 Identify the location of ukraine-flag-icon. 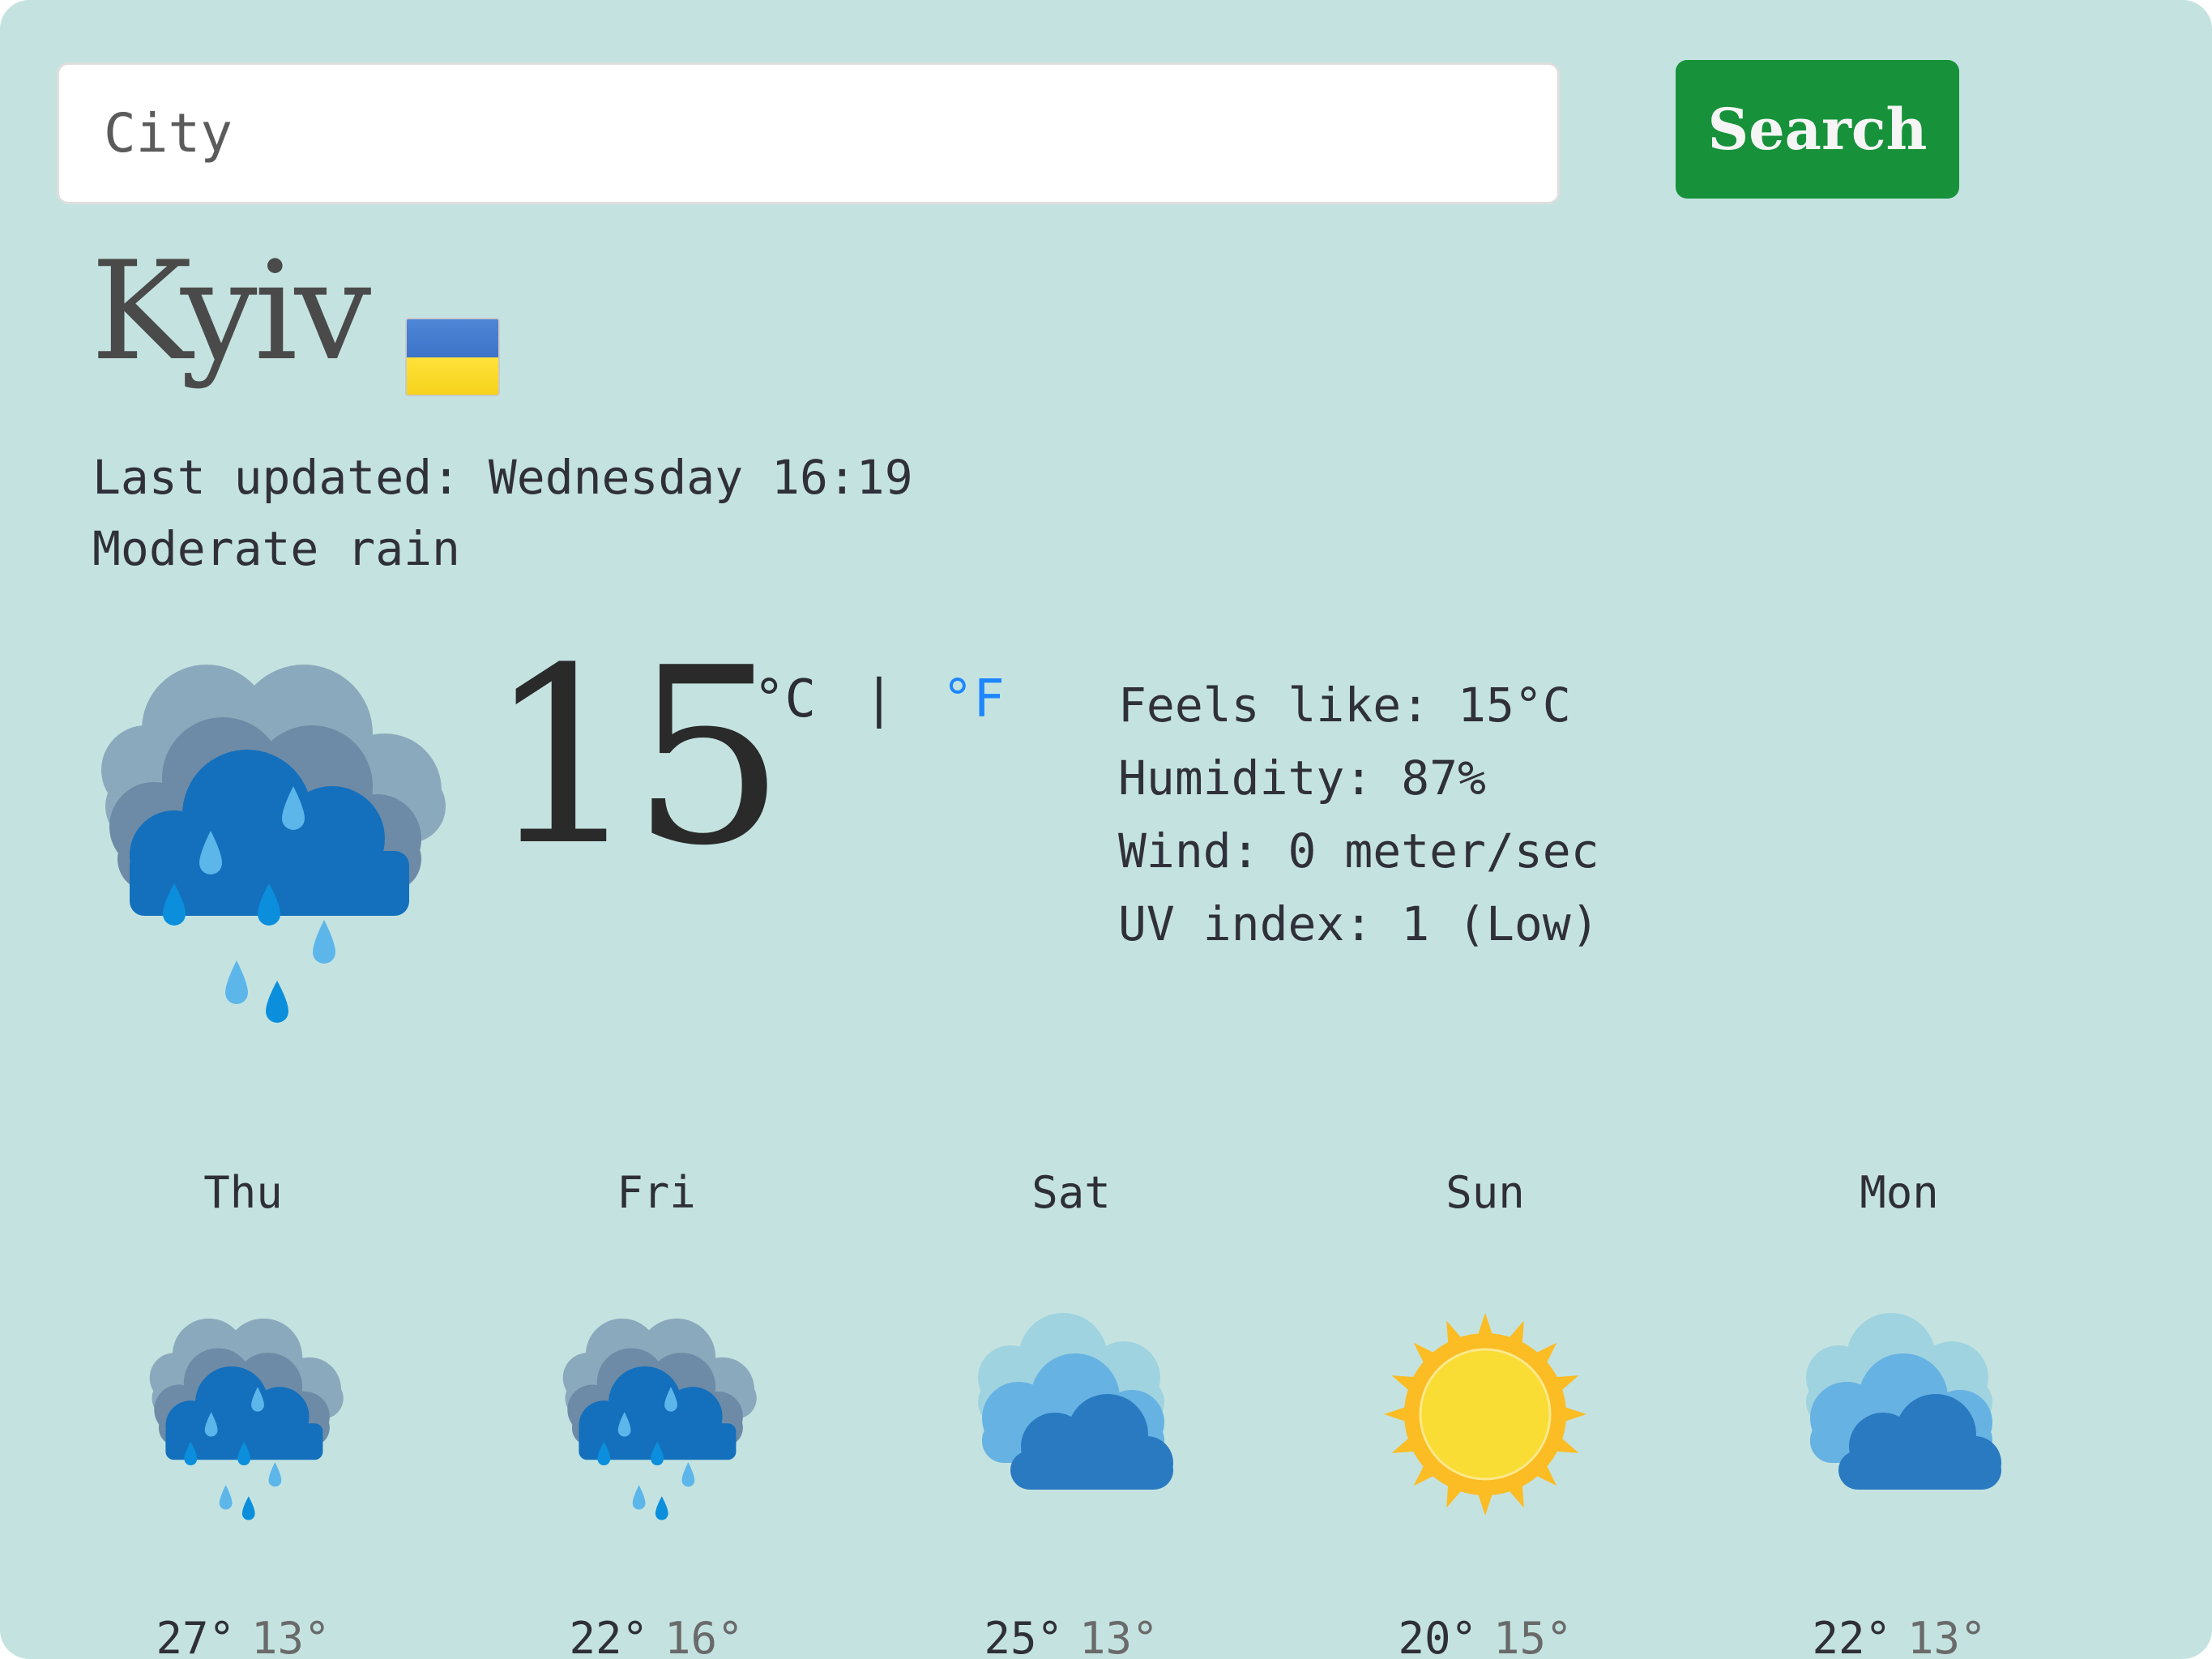
(452, 357).